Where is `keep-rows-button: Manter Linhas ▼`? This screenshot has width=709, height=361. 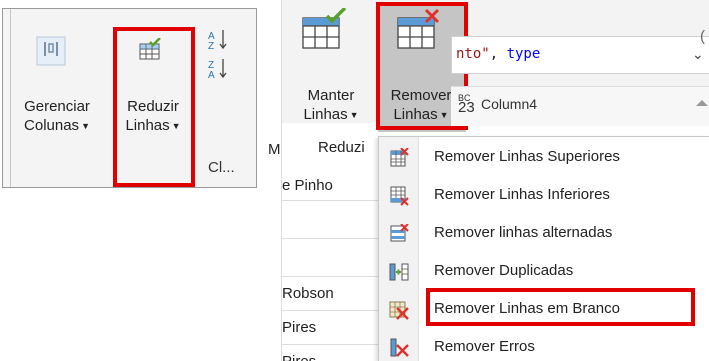 keep-rows-button: Manter Linhas ▼ is located at coordinates (331, 105).